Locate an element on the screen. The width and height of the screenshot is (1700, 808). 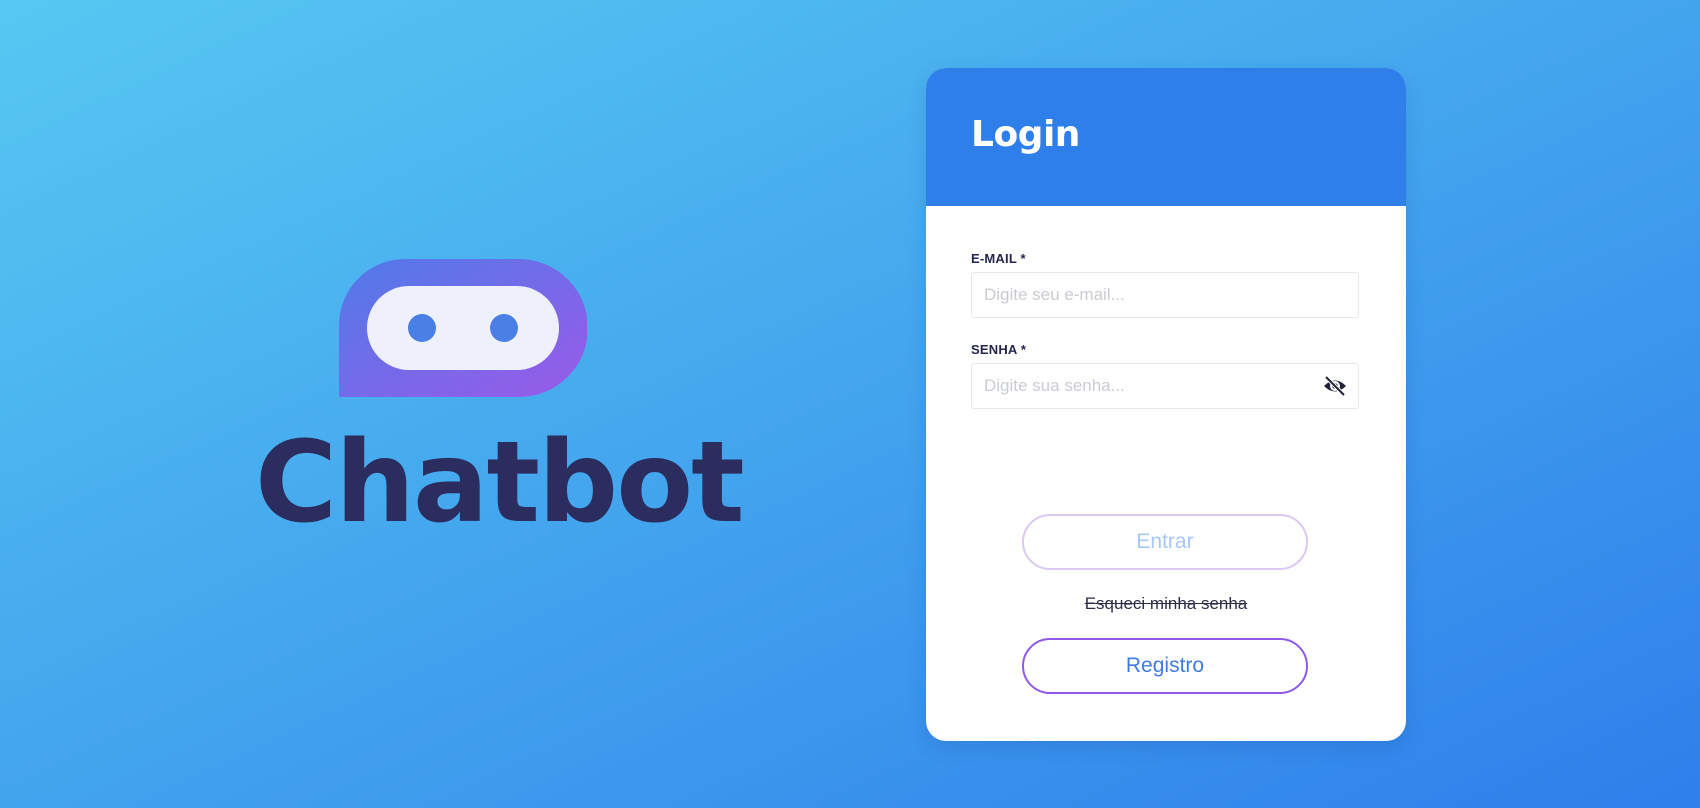
chatbot-logo-icon is located at coordinates (463, 328).